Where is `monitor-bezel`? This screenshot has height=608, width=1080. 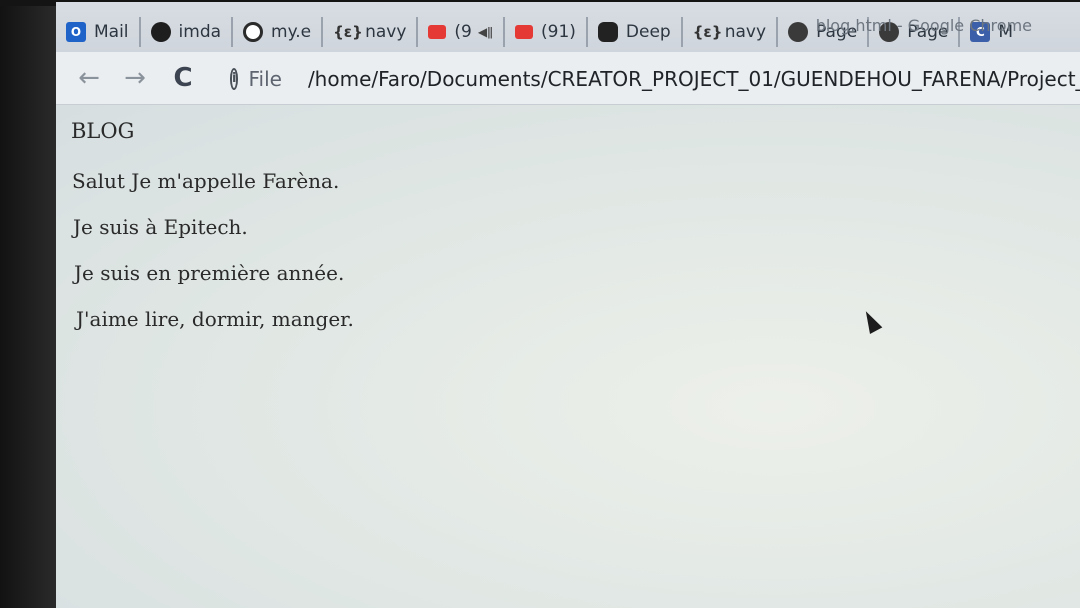
monitor-bezel is located at coordinates (28, 304).